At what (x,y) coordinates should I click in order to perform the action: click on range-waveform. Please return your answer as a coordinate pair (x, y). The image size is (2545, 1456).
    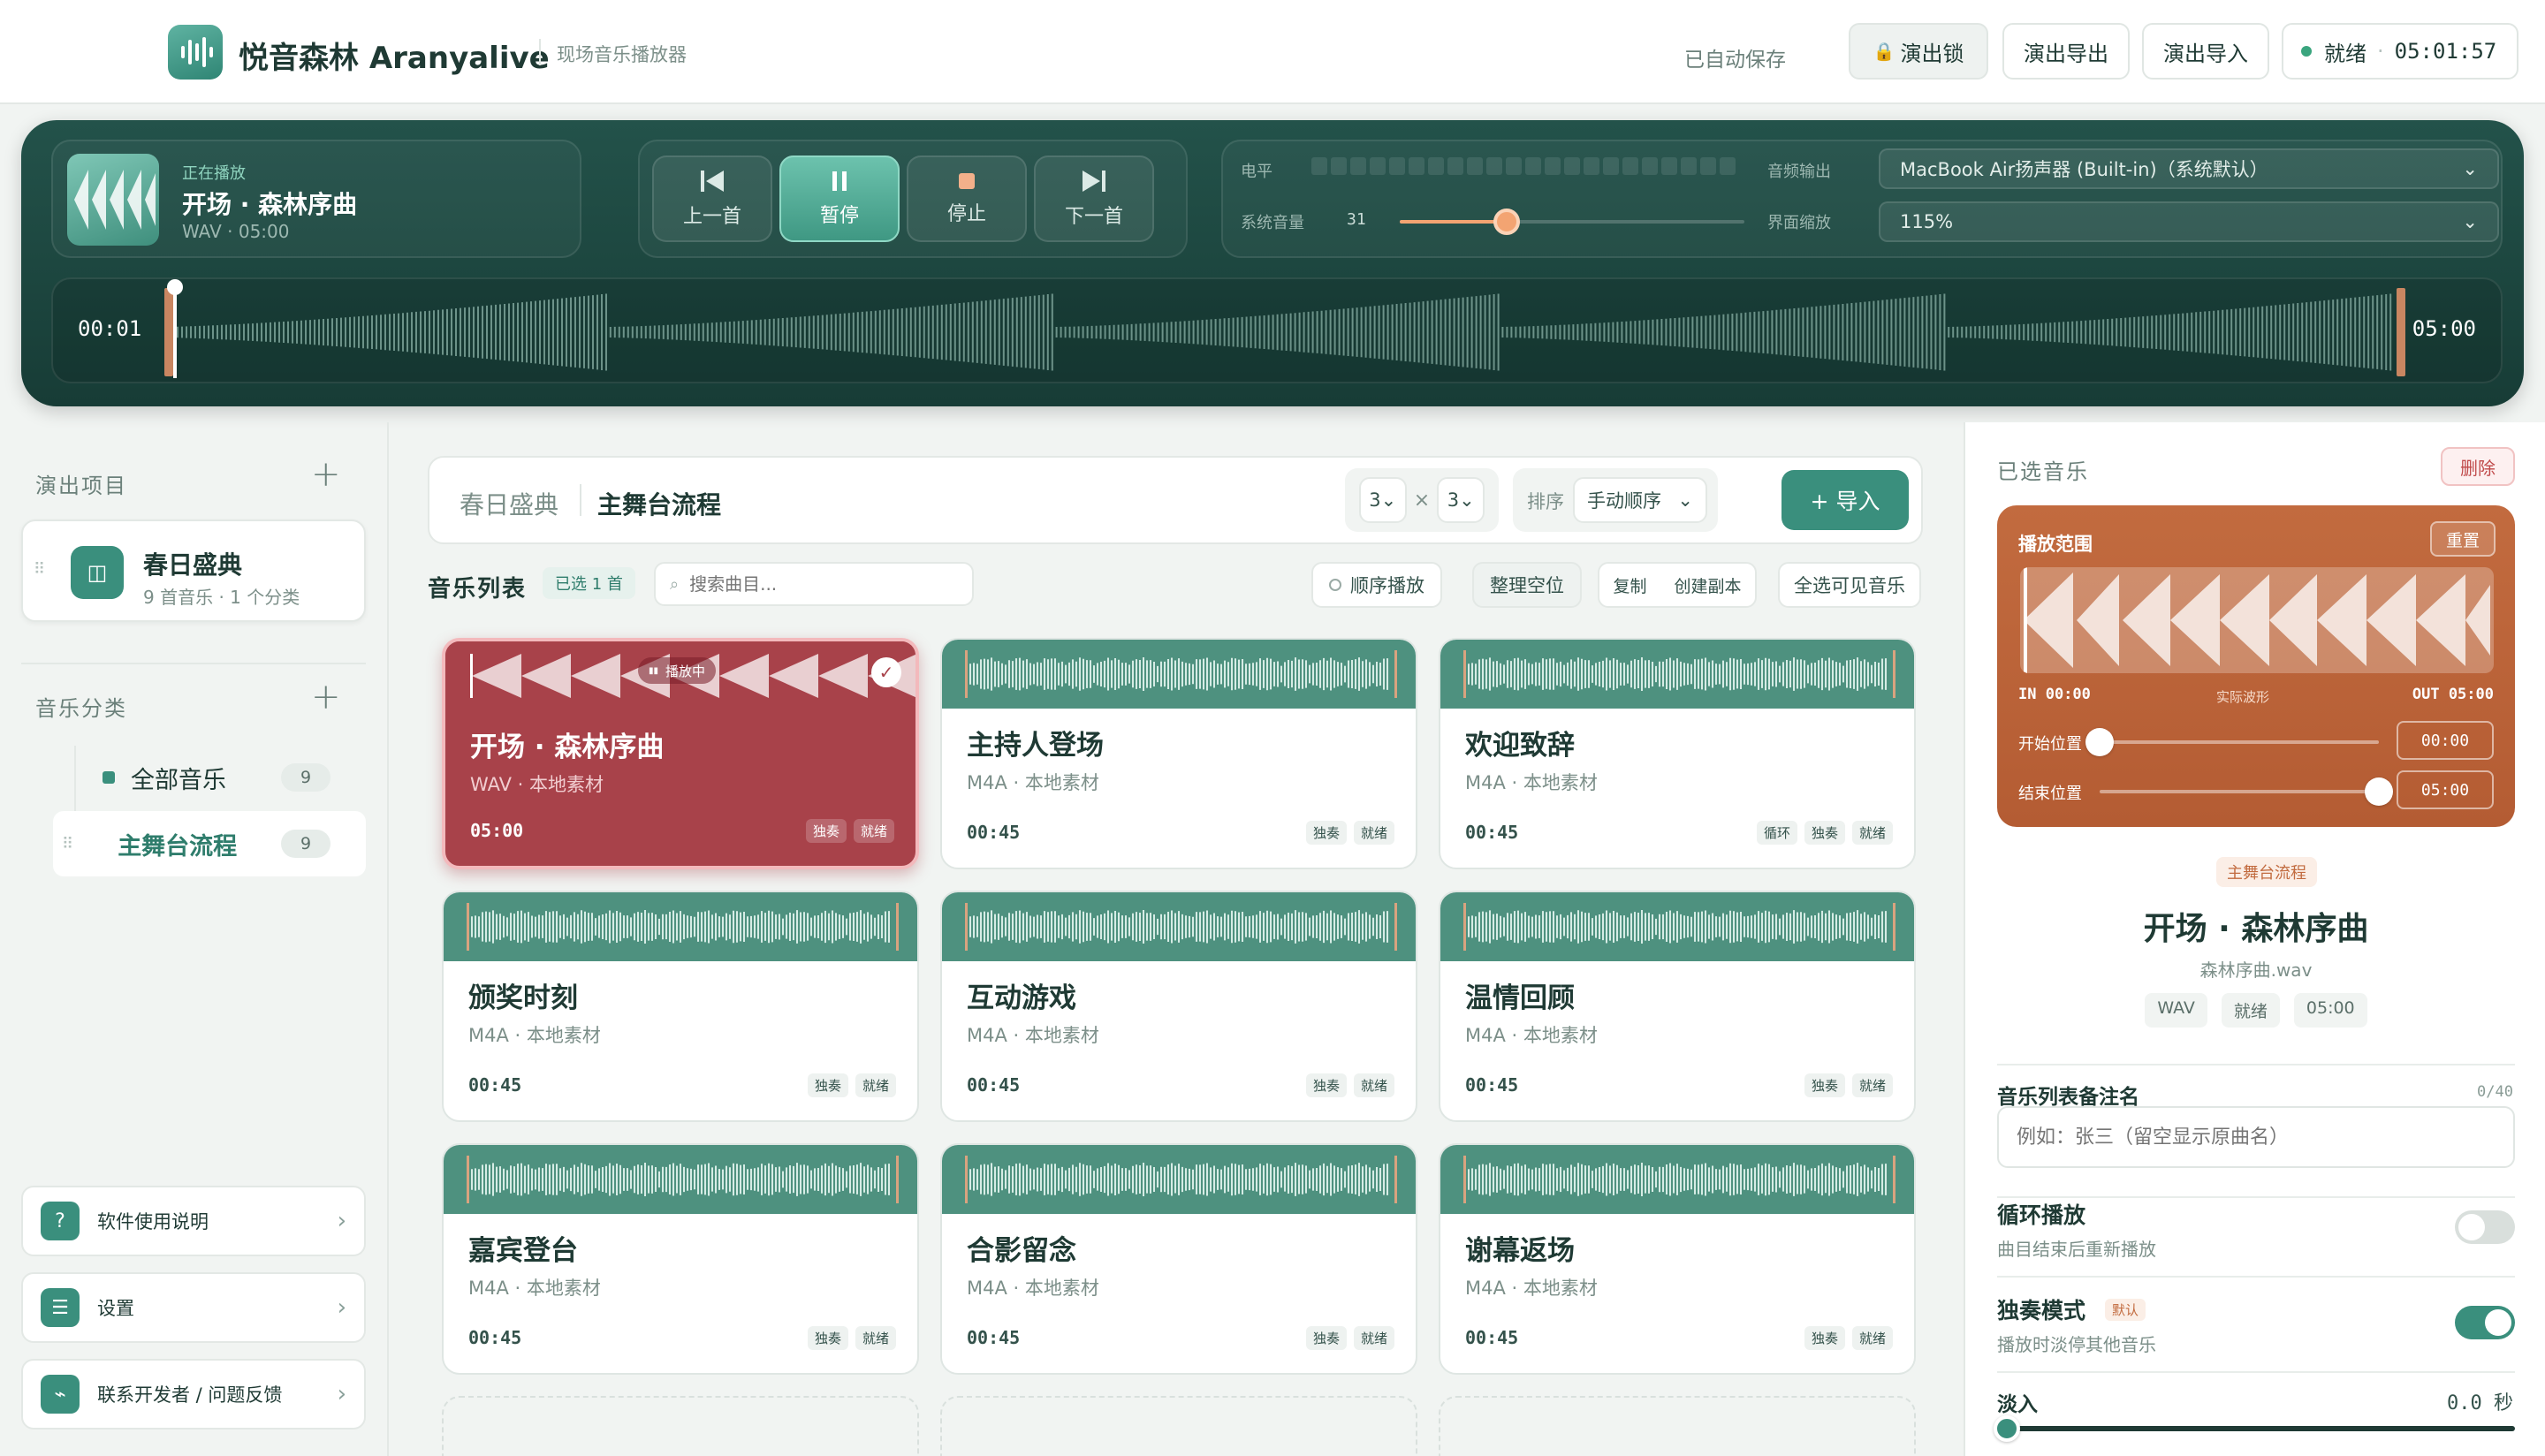
    Looking at the image, I should click on (2257, 620).